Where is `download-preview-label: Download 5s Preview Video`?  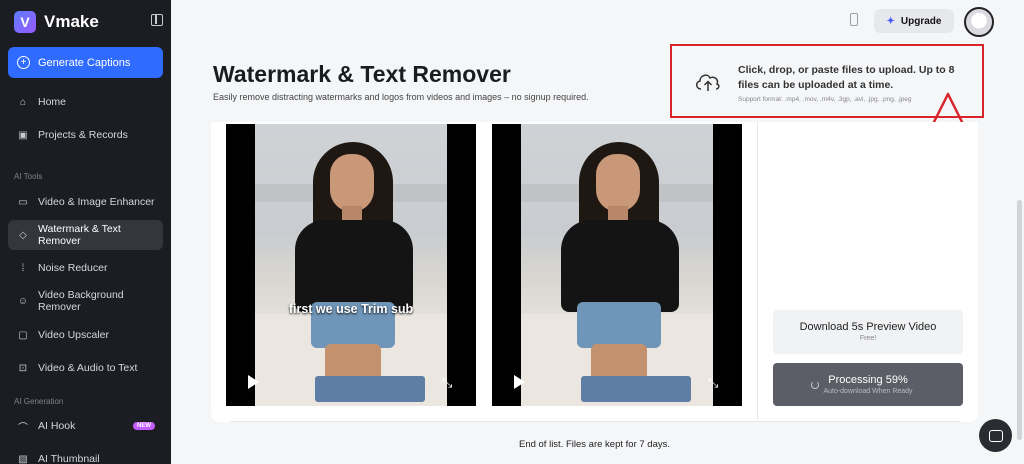
download-preview-label: Download 5s Preview Video is located at coordinates (868, 327).